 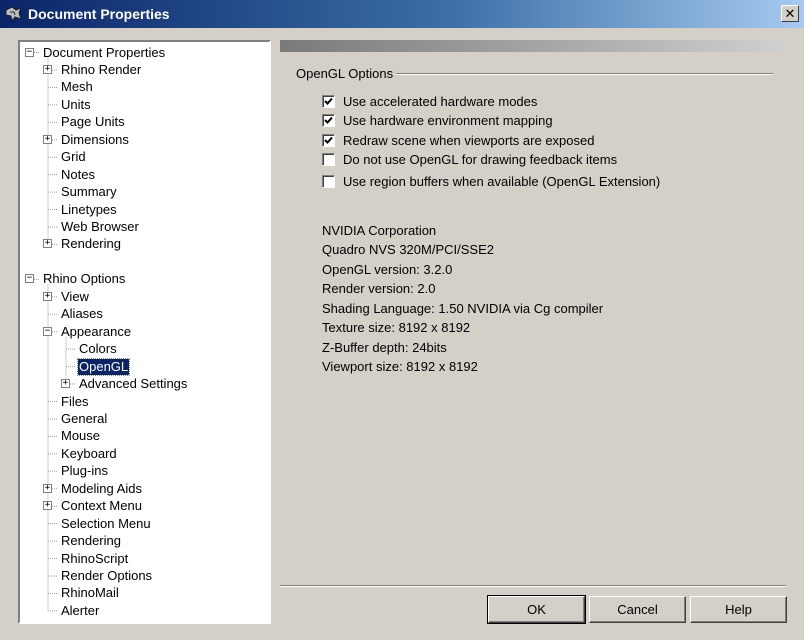 I want to click on title-bar: Document Properties ✕, so click(x=402, y=14).